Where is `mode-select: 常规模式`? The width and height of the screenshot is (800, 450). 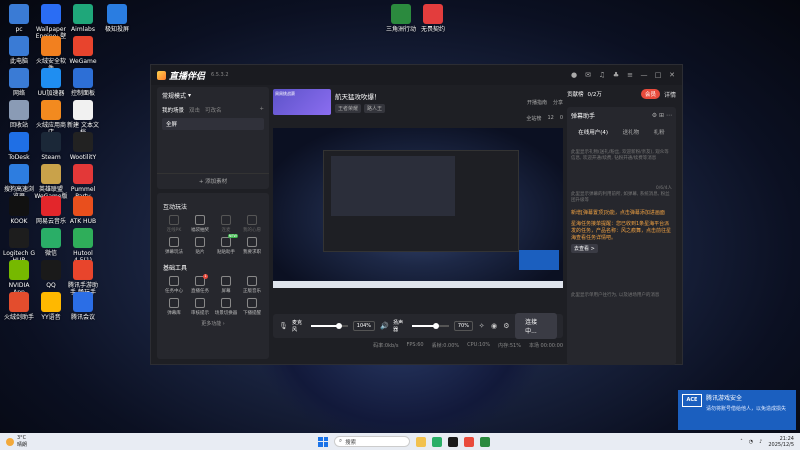
mode-select: 常规模式 is located at coordinates (174, 95).